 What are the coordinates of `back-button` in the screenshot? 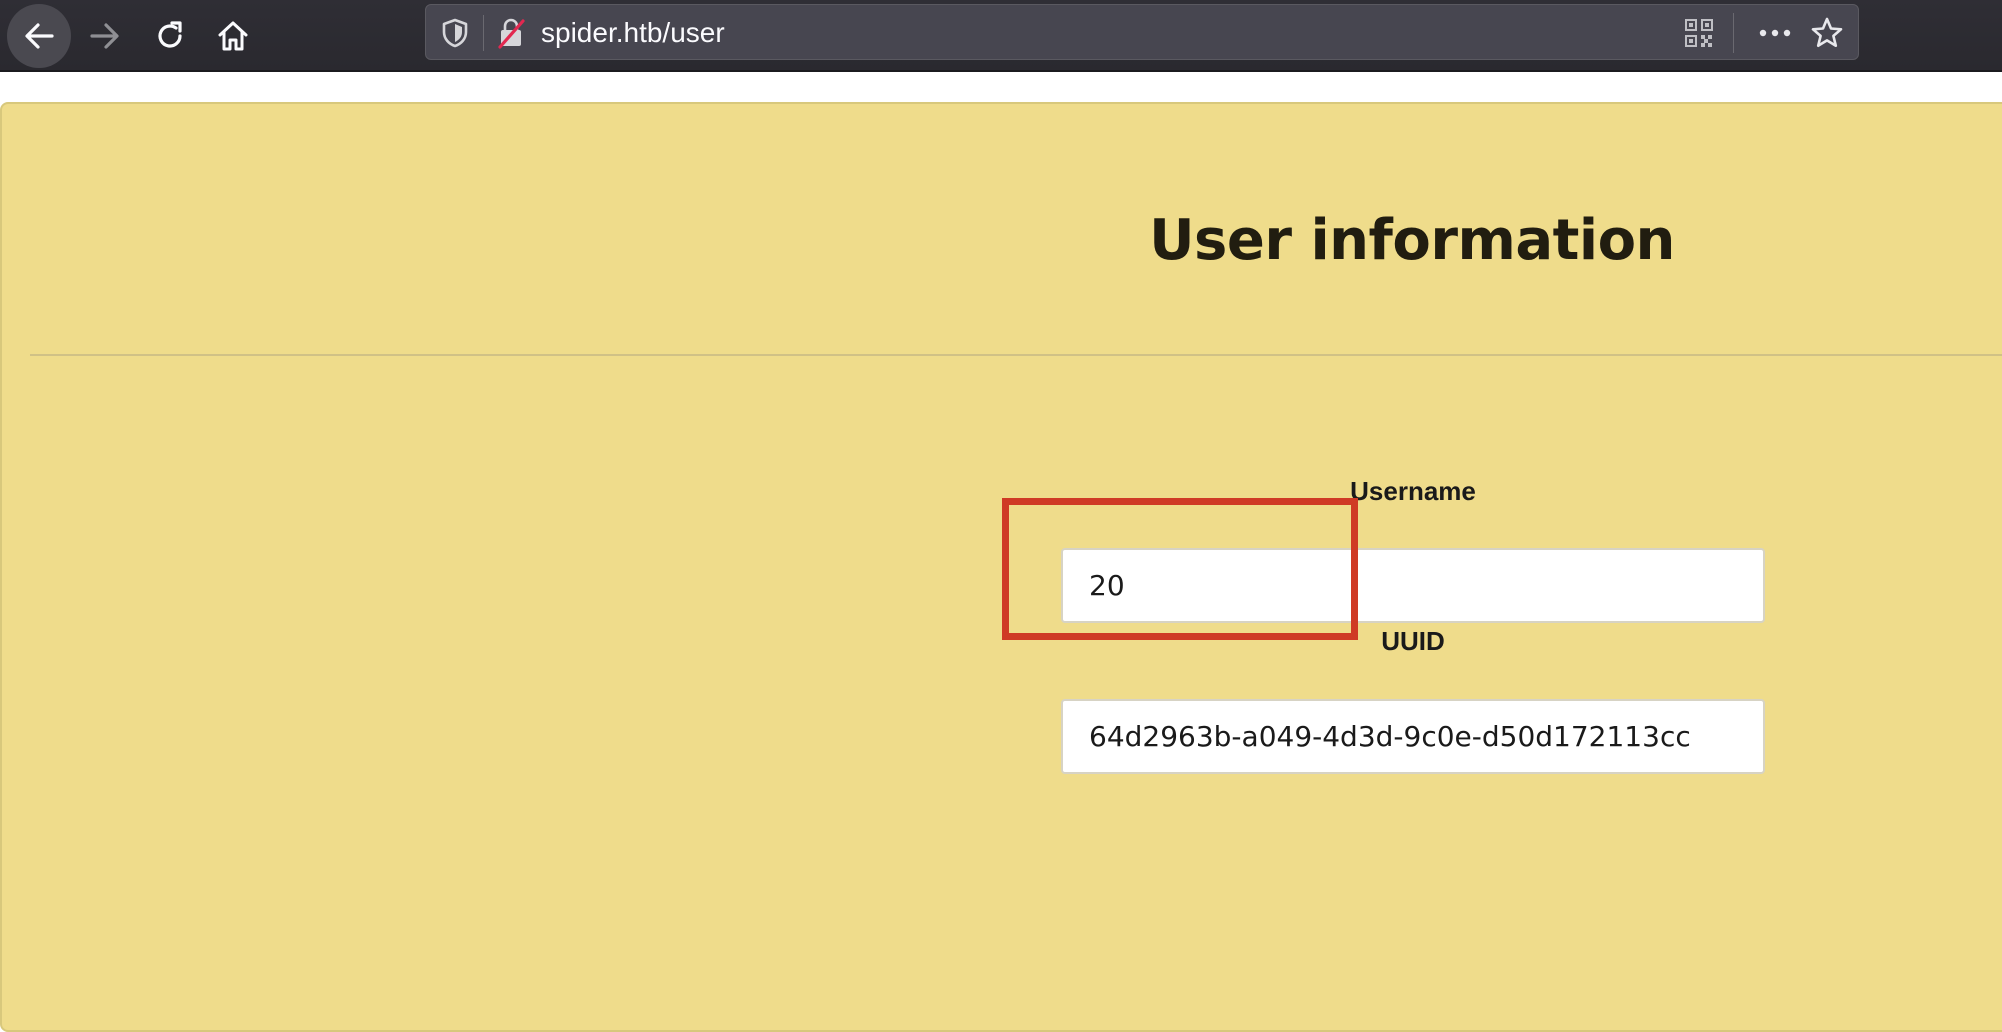 It's located at (39, 36).